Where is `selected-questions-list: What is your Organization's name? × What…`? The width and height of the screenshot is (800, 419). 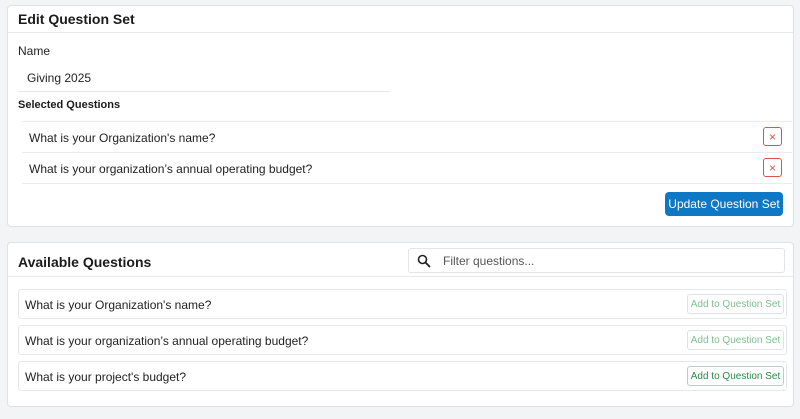
selected-questions-list: What is your Organization's name? × What… is located at coordinates (407, 152).